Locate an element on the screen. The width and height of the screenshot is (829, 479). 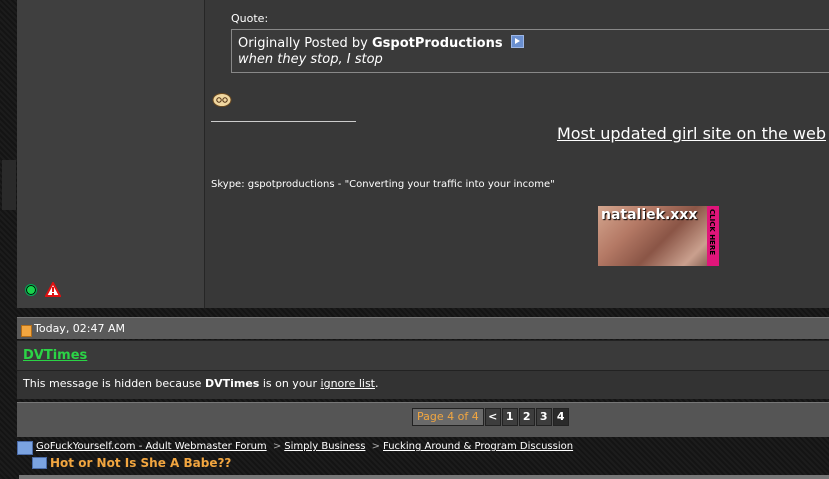
banner-text: nataliek.xxx is located at coordinates (649, 215).